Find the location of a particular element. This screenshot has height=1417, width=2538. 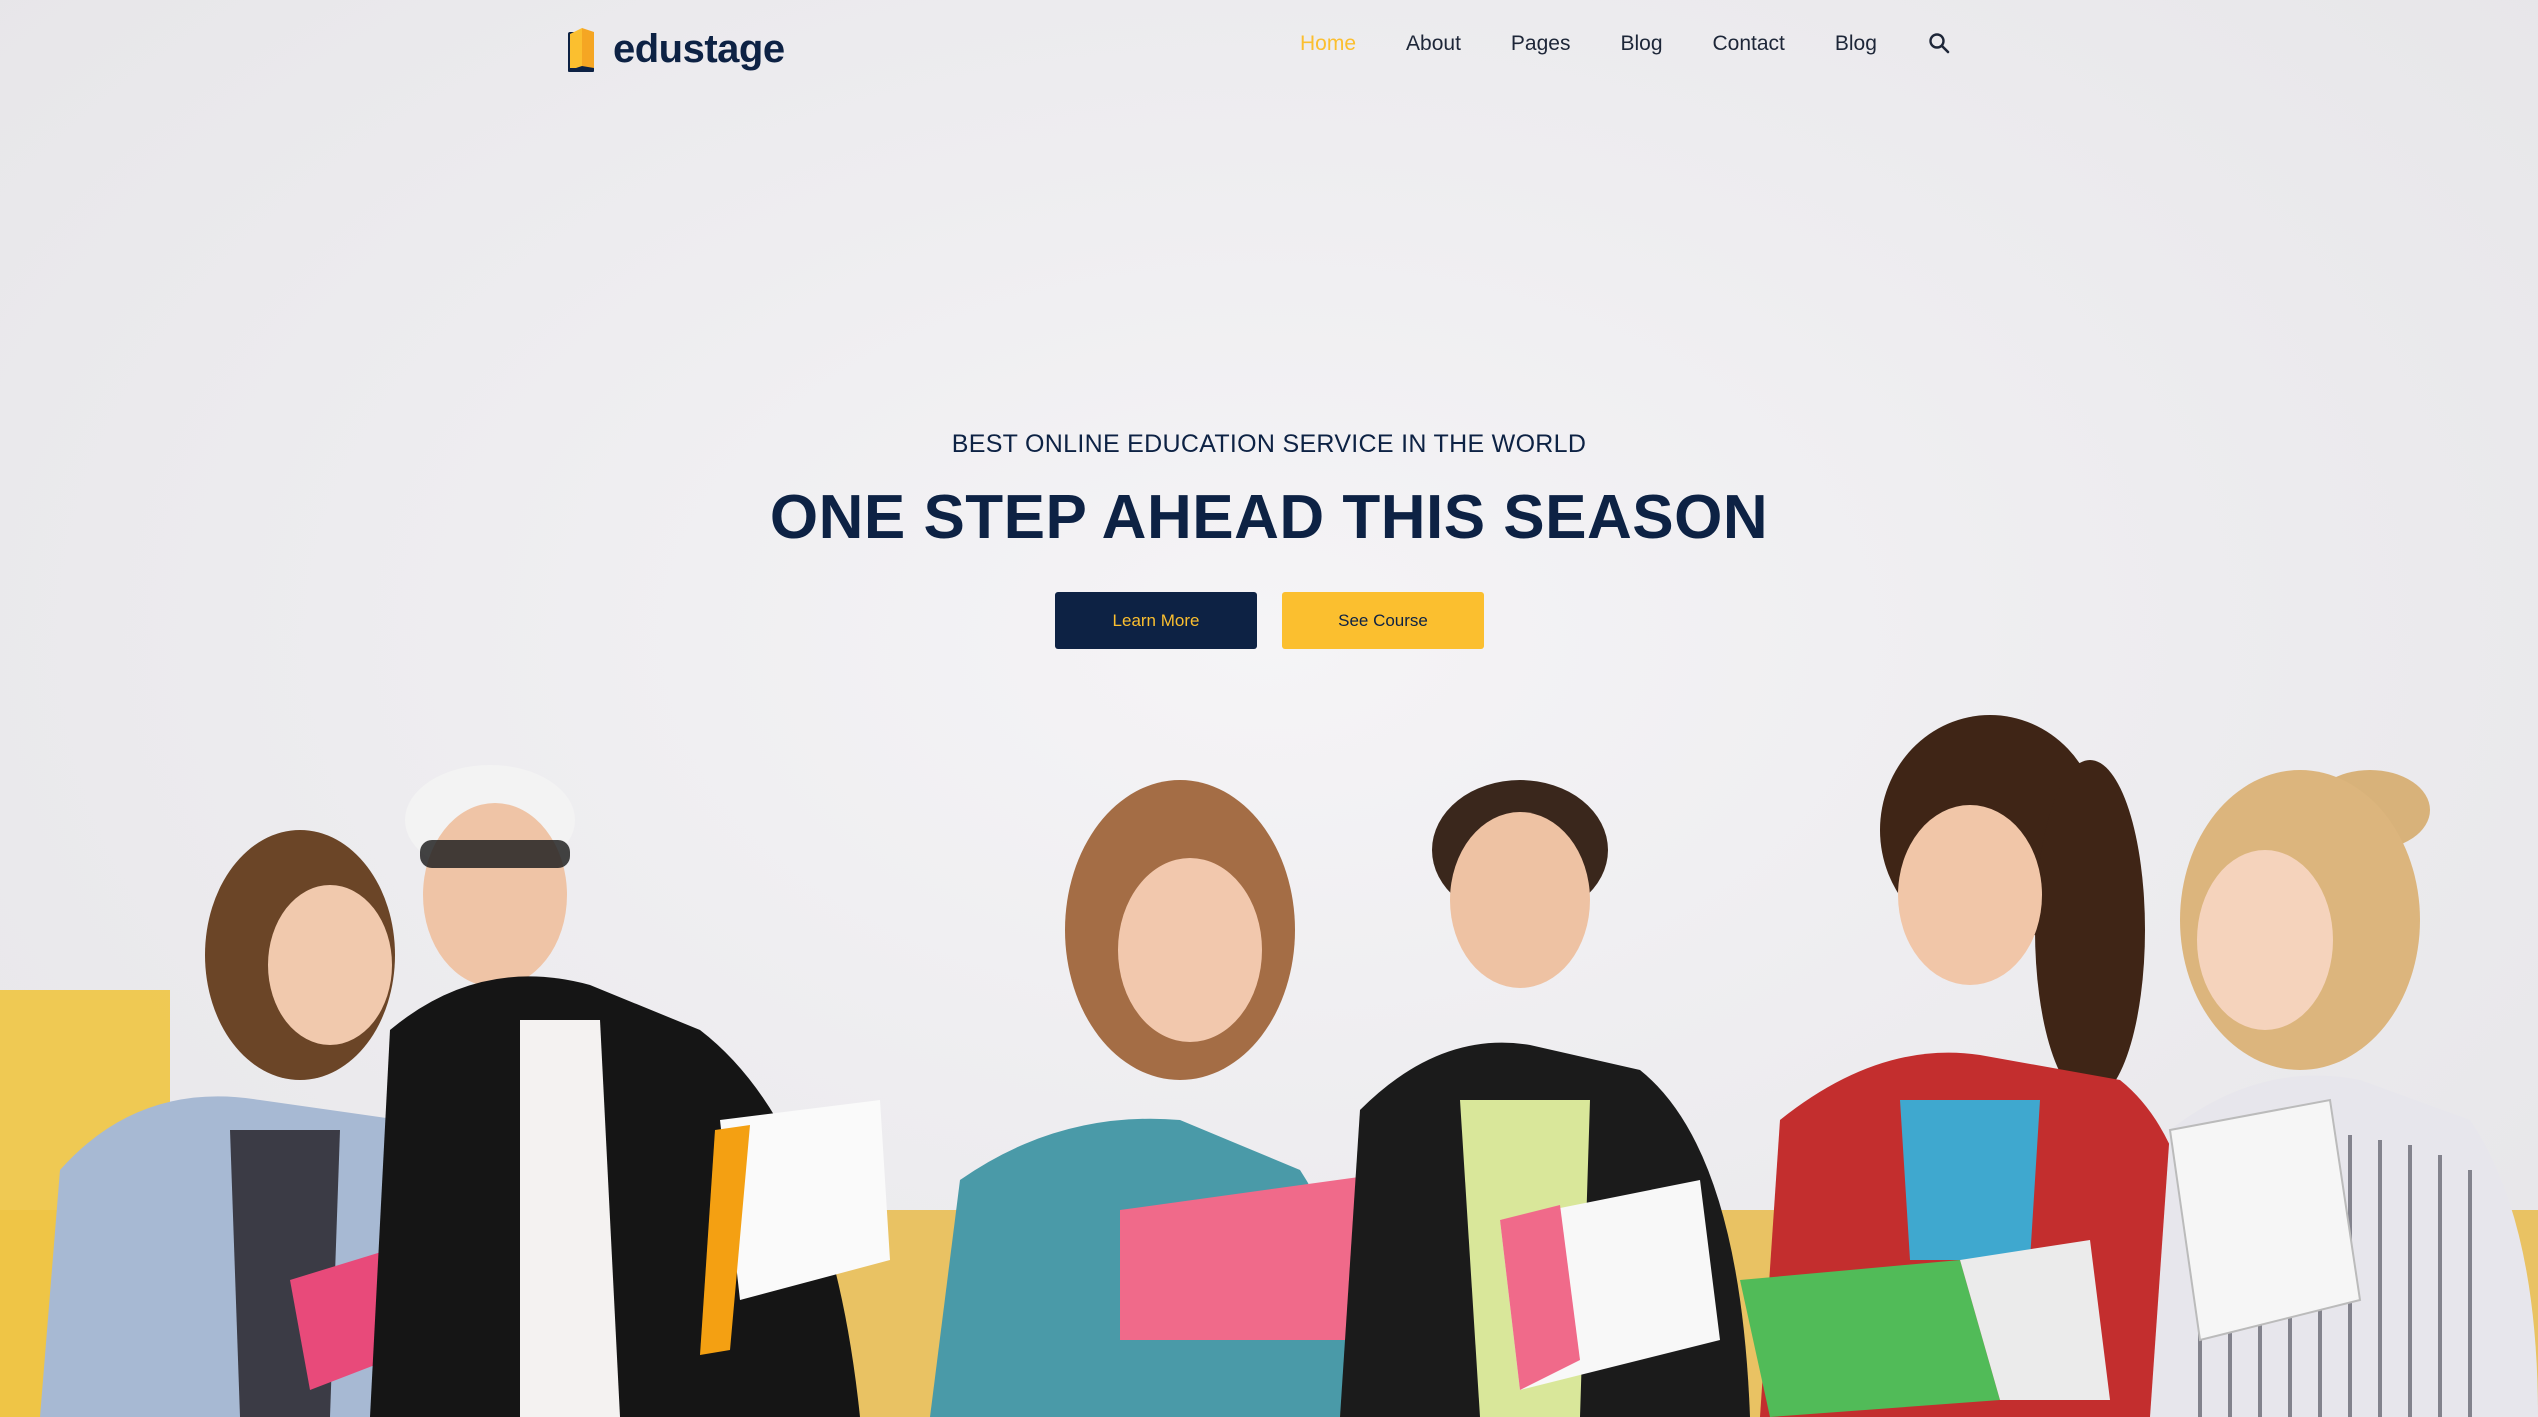

nav-contact: Contact is located at coordinates (1749, 44).